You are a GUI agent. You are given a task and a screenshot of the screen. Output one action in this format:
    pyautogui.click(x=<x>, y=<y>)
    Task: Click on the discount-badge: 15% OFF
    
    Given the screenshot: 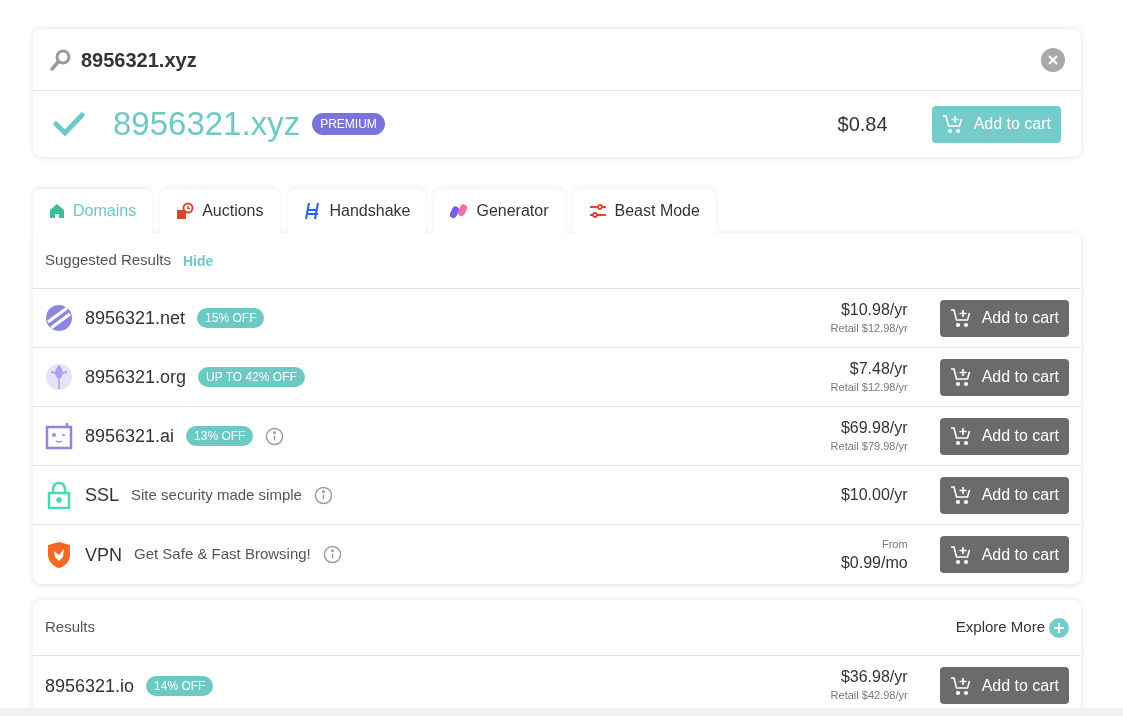 What is the action you would take?
    pyautogui.click(x=231, y=318)
    